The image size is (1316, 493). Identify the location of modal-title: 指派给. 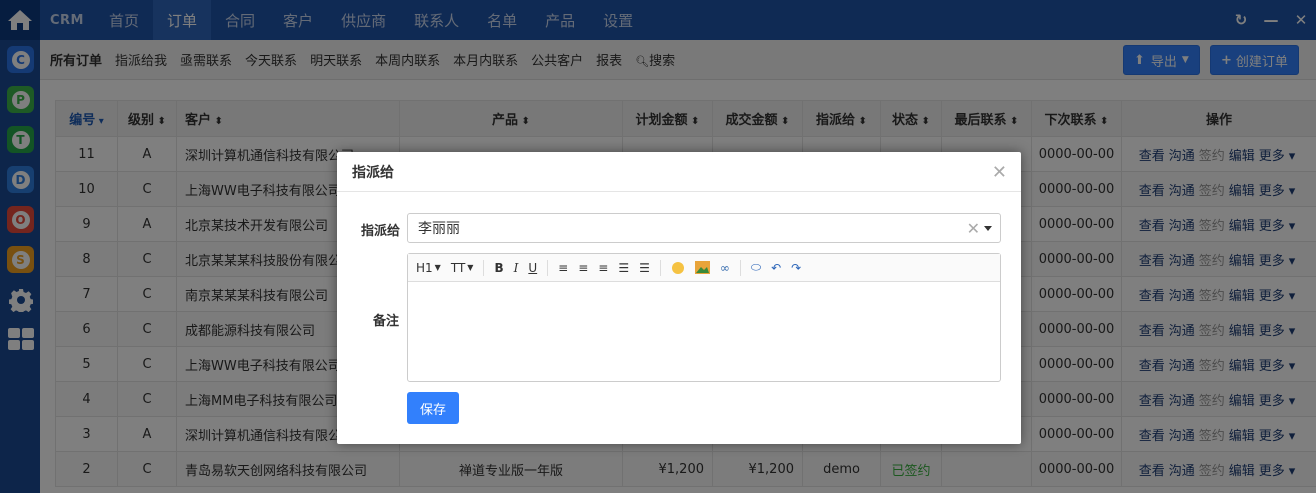
(679, 172).